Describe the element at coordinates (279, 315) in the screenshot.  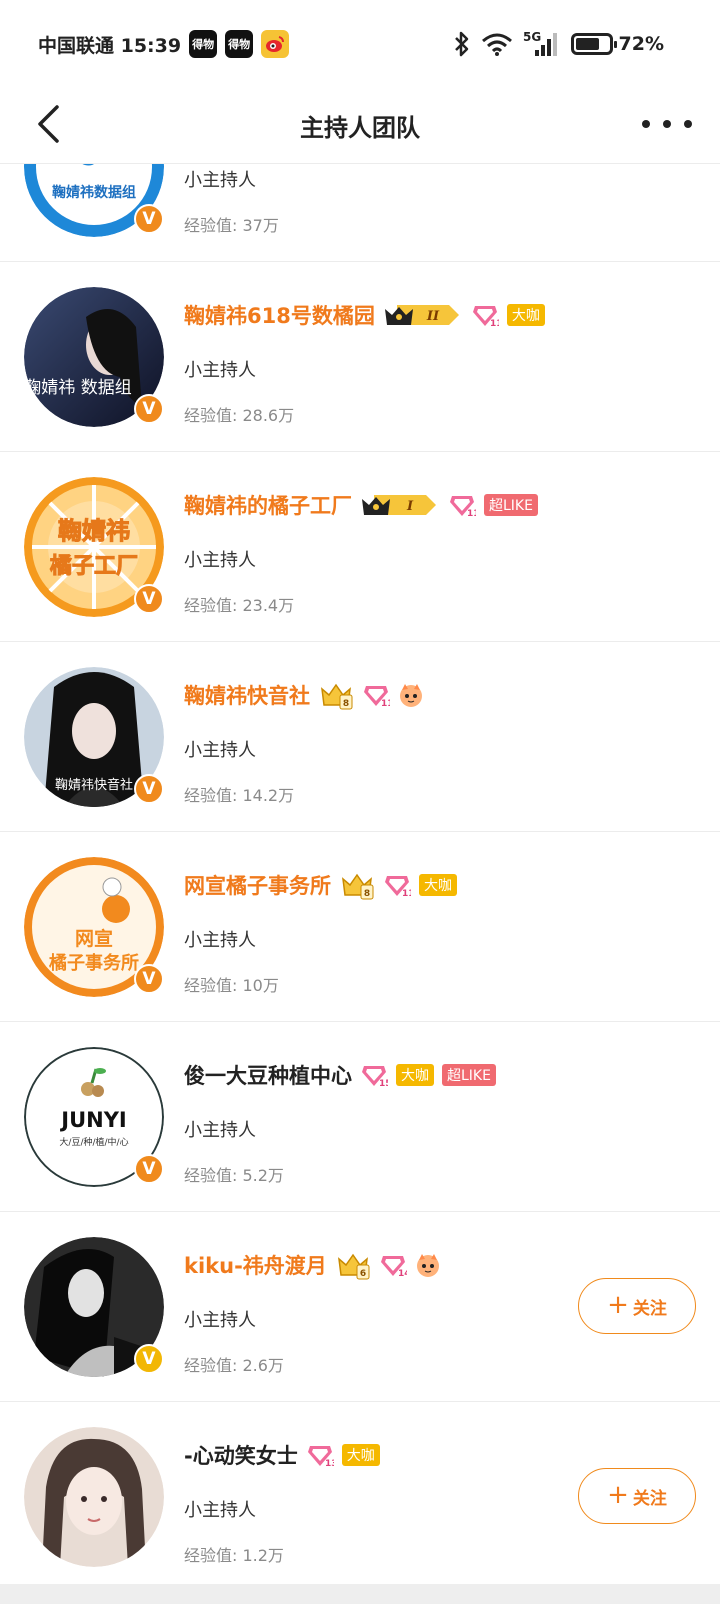
I see `member-name: 鞠婧祎618号数橘园` at that location.